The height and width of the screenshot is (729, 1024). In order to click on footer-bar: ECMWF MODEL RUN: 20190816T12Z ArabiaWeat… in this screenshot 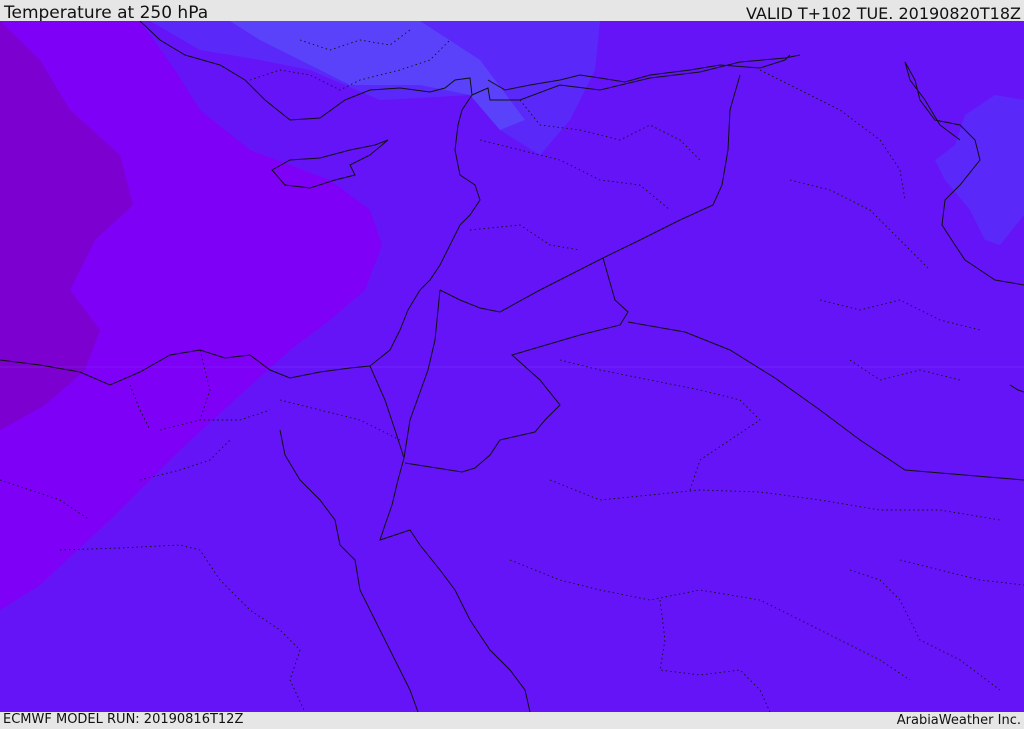, I will do `click(512, 720)`.